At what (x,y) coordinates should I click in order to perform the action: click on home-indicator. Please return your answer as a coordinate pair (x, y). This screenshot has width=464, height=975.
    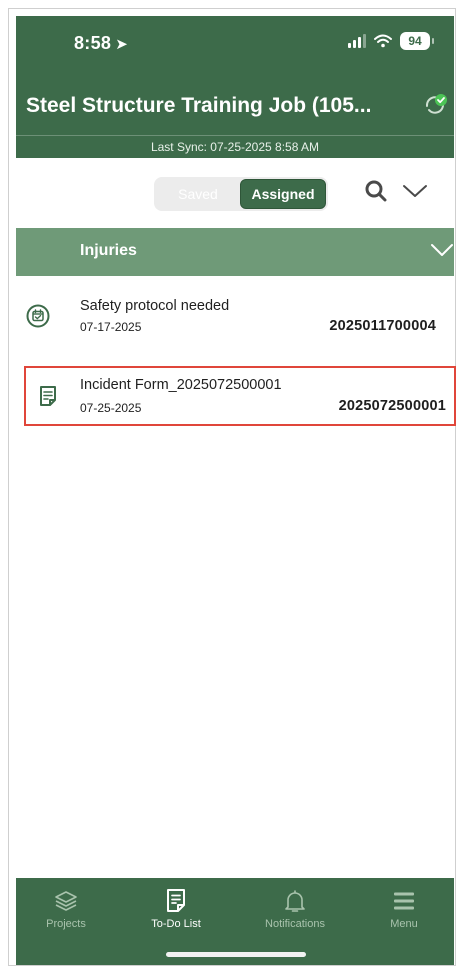
    Looking at the image, I should click on (236, 954).